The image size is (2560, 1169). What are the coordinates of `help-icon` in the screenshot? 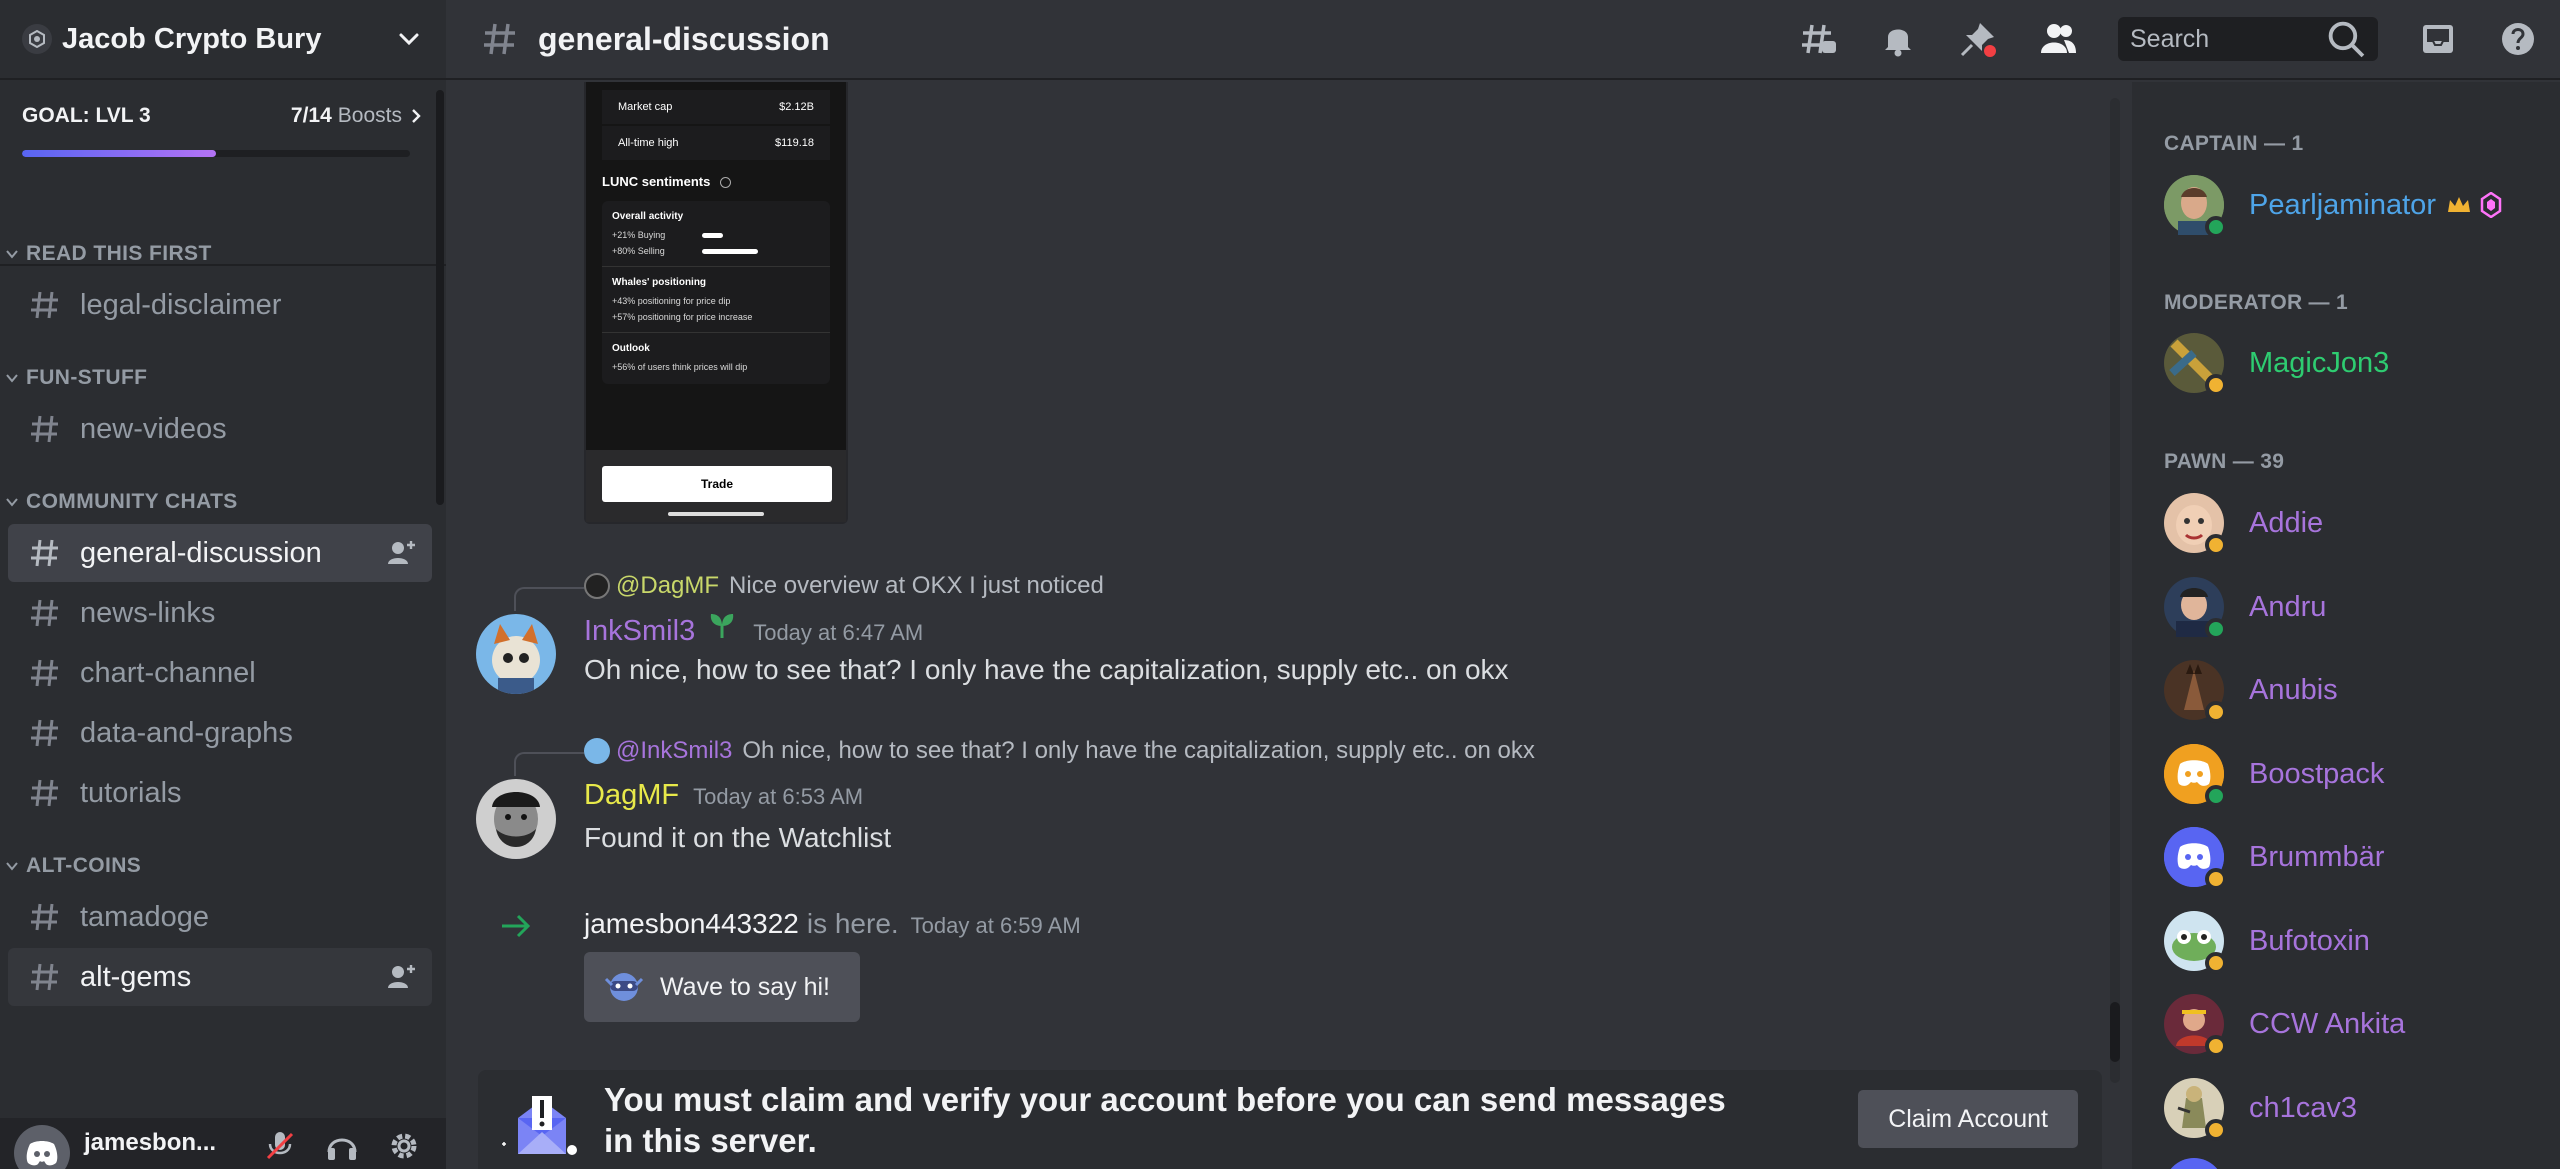 It's located at (2518, 39).